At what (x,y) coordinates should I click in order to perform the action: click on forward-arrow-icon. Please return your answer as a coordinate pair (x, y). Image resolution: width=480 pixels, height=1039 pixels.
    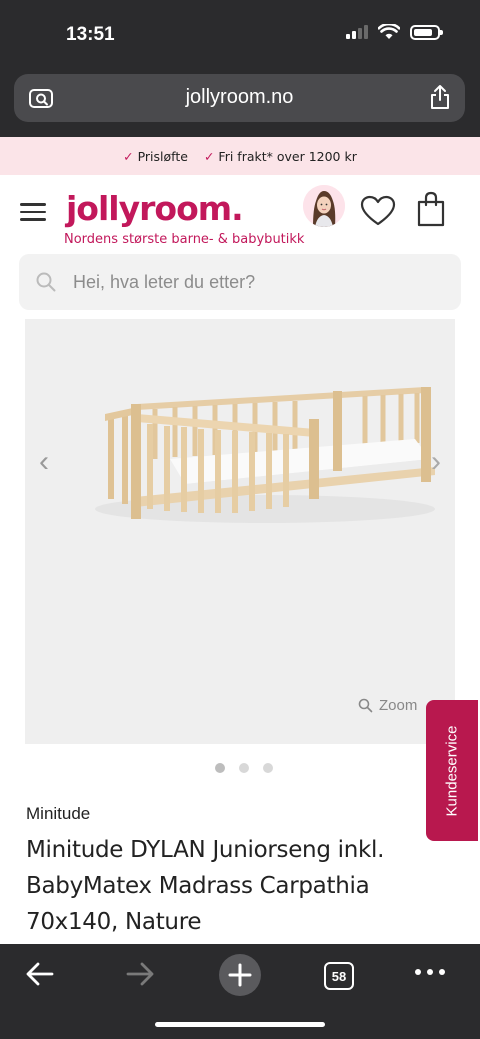
    Looking at the image, I should click on (140, 974).